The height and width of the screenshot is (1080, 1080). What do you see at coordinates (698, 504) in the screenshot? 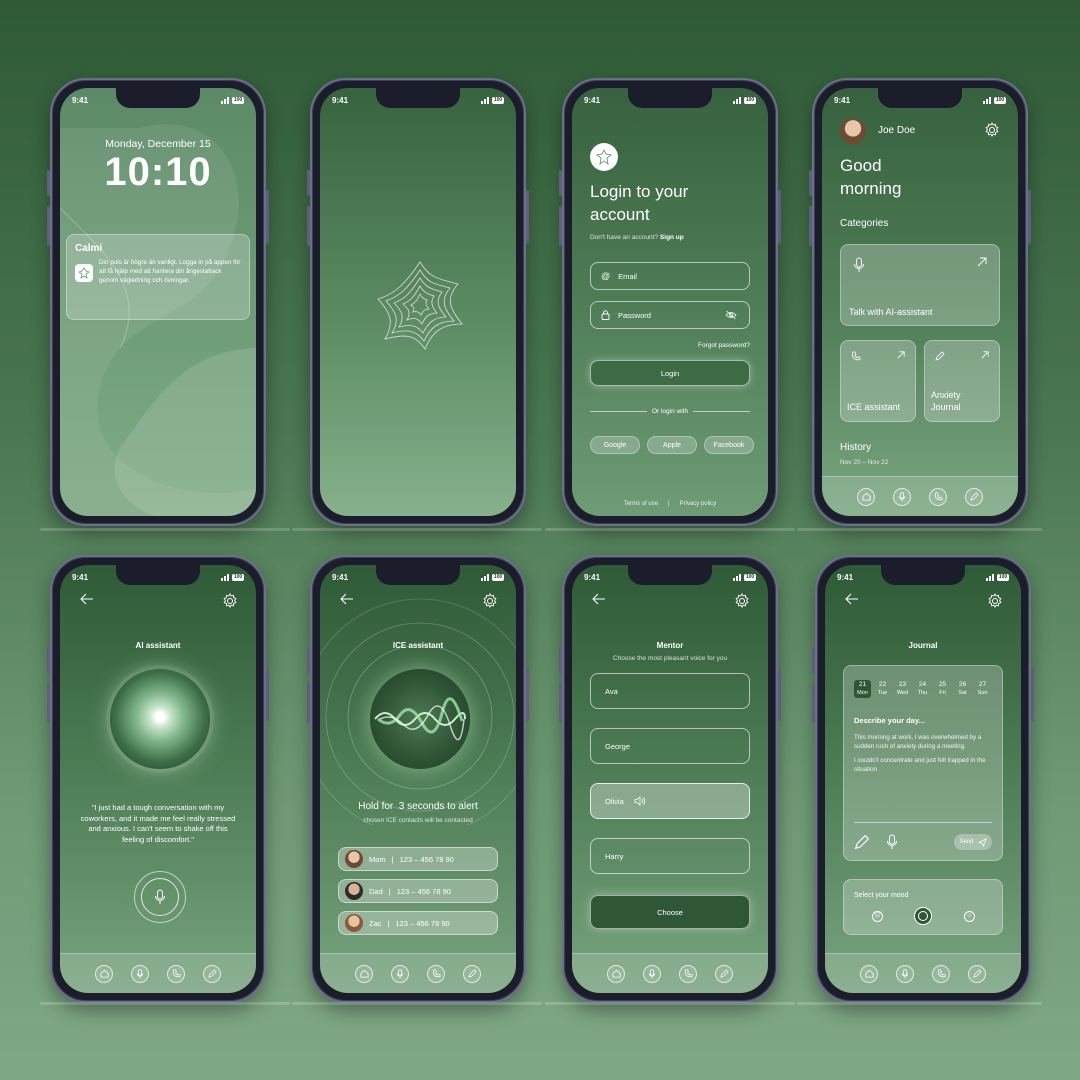
I see `privacy-link: Privacy policy` at bounding box center [698, 504].